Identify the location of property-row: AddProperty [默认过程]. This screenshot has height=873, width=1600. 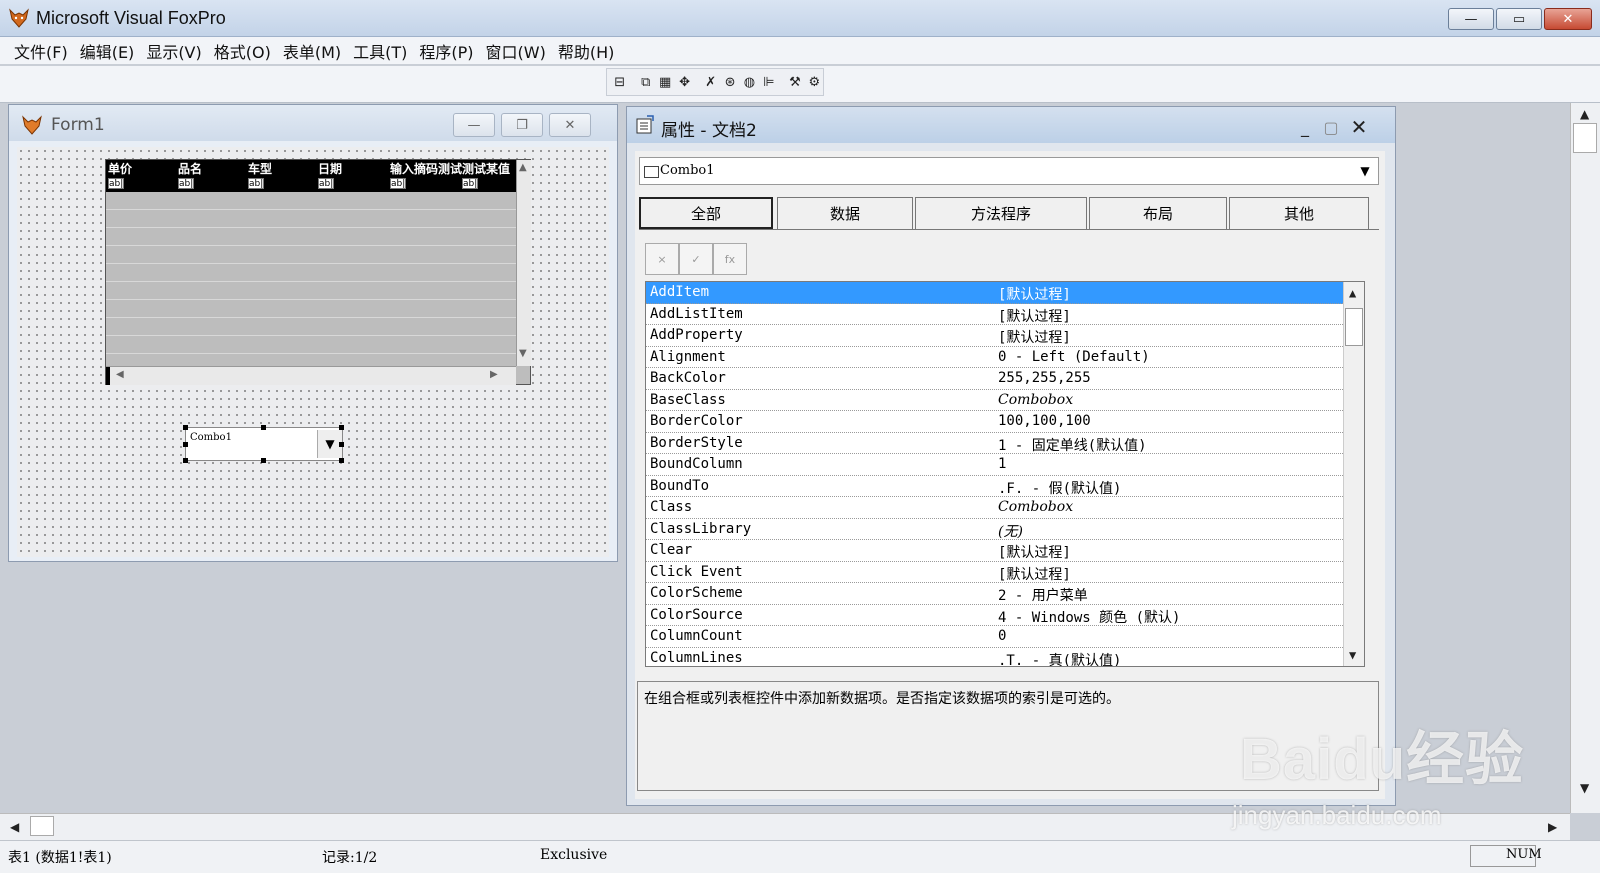
(994, 336).